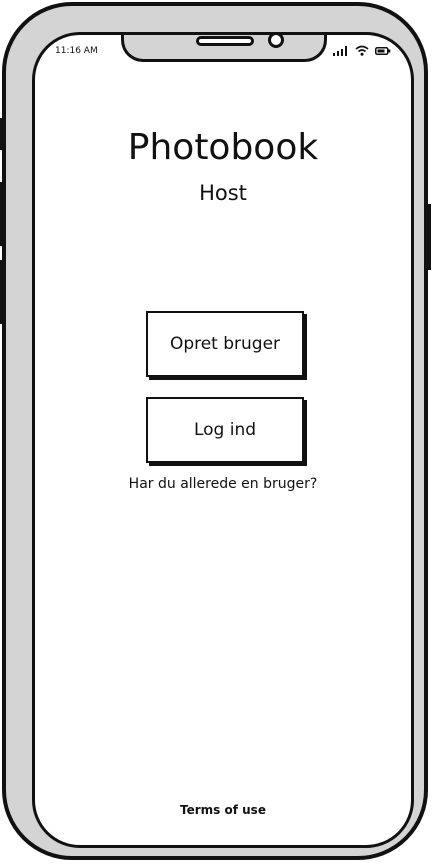 The height and width of the screenshot is (867, 434). Describe the element at coordinates (340, 50) in the screenshot. I see `signal-icon` at that location.